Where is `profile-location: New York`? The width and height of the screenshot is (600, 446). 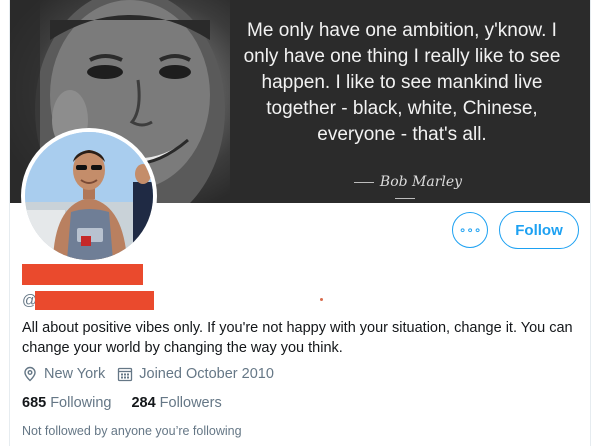 profile-location: New York is located at coordinates (63, 374).